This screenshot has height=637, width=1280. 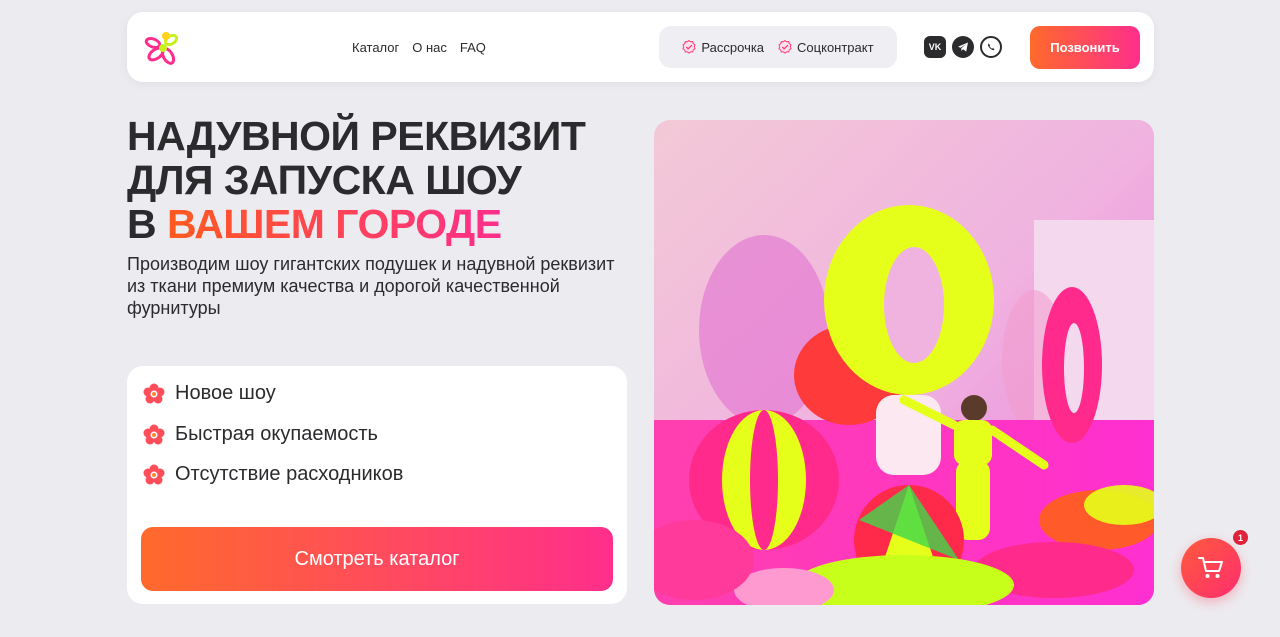 I want to click on phone-glyph-icon, so click(x=991, y=47).